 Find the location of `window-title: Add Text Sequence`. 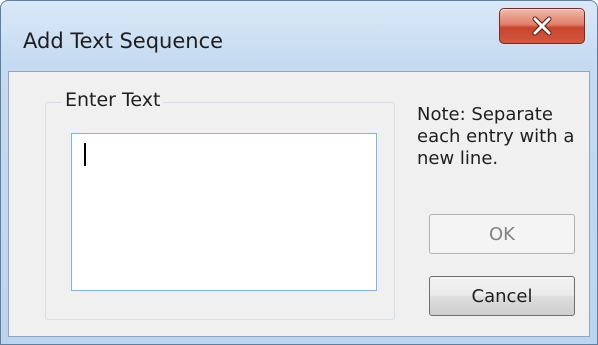

window-title: Add Text Sequence is located at coordinates (123, 41).